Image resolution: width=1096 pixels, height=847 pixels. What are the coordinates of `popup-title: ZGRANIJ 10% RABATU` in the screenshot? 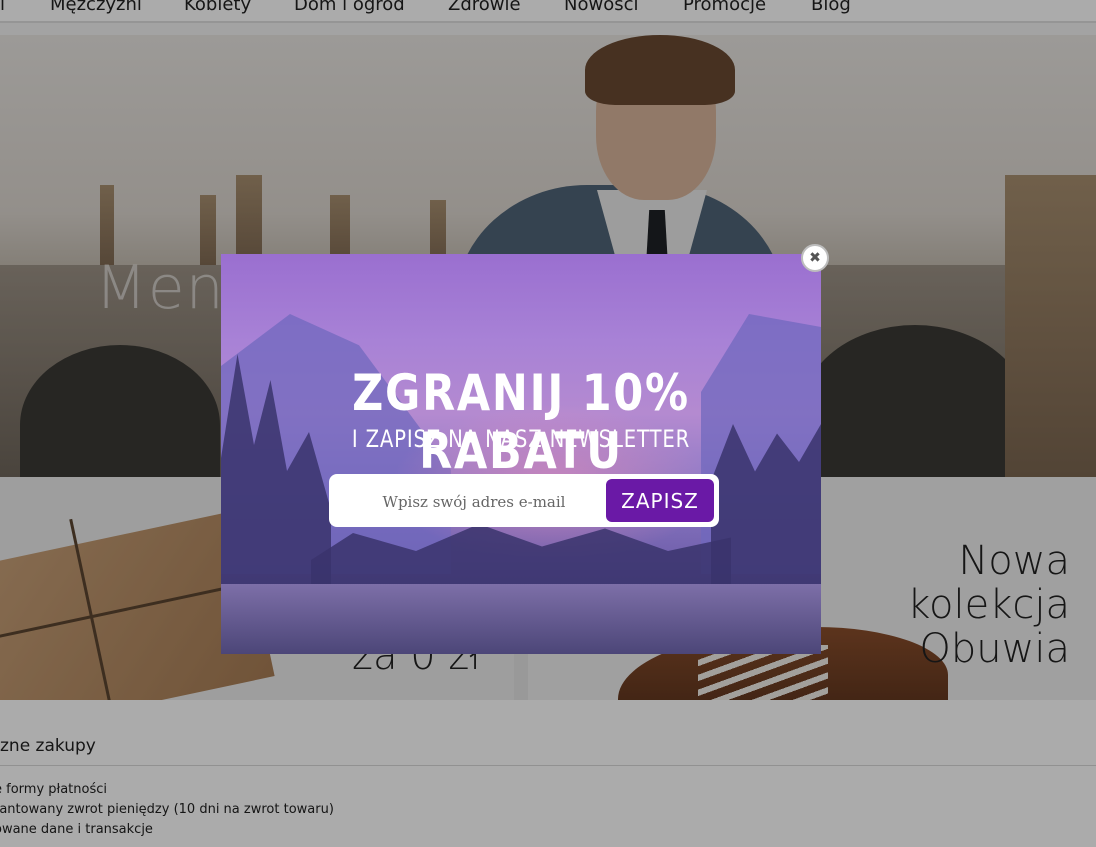 It's located at (521, 422).